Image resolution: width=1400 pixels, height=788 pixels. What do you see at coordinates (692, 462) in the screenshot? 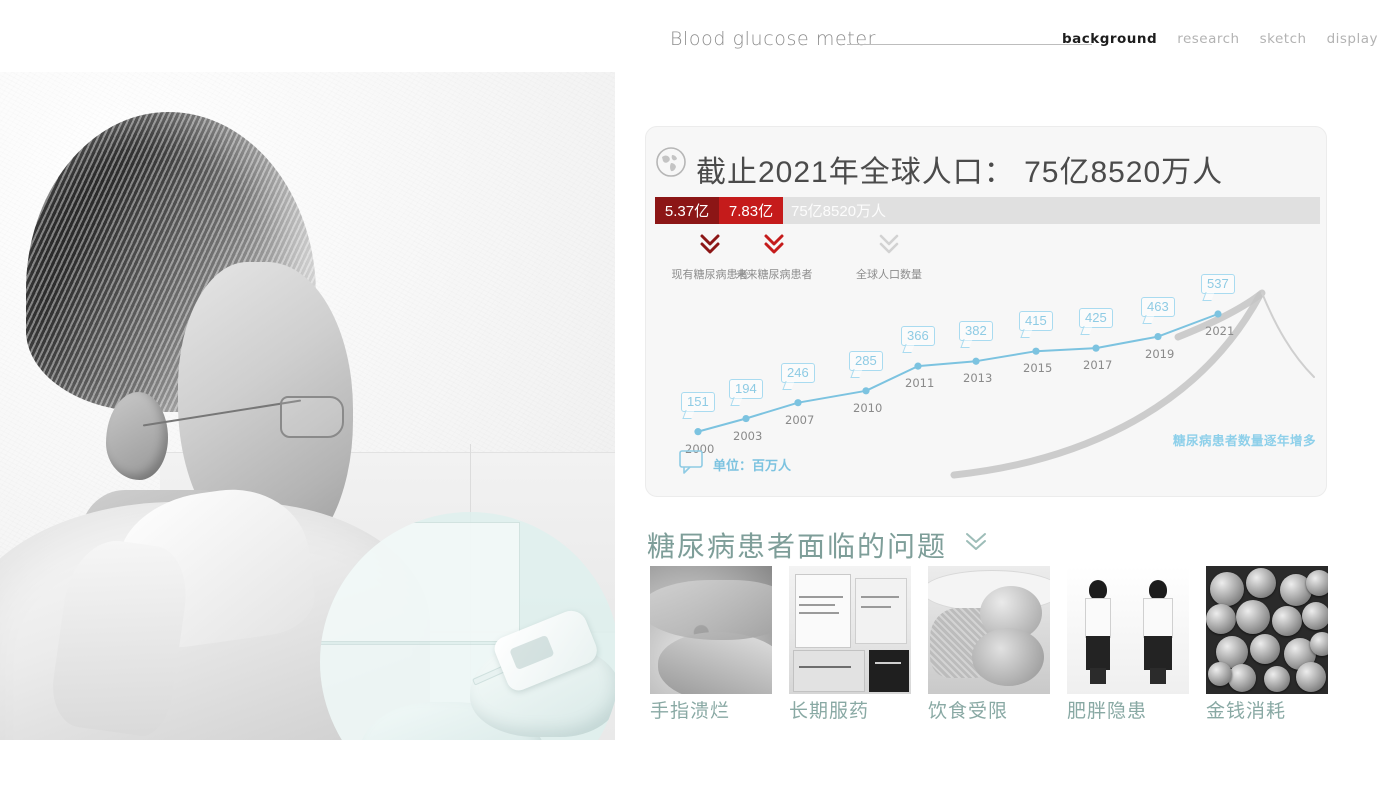
I see `speech-bubble-icon` at bounding box center [692, 462].